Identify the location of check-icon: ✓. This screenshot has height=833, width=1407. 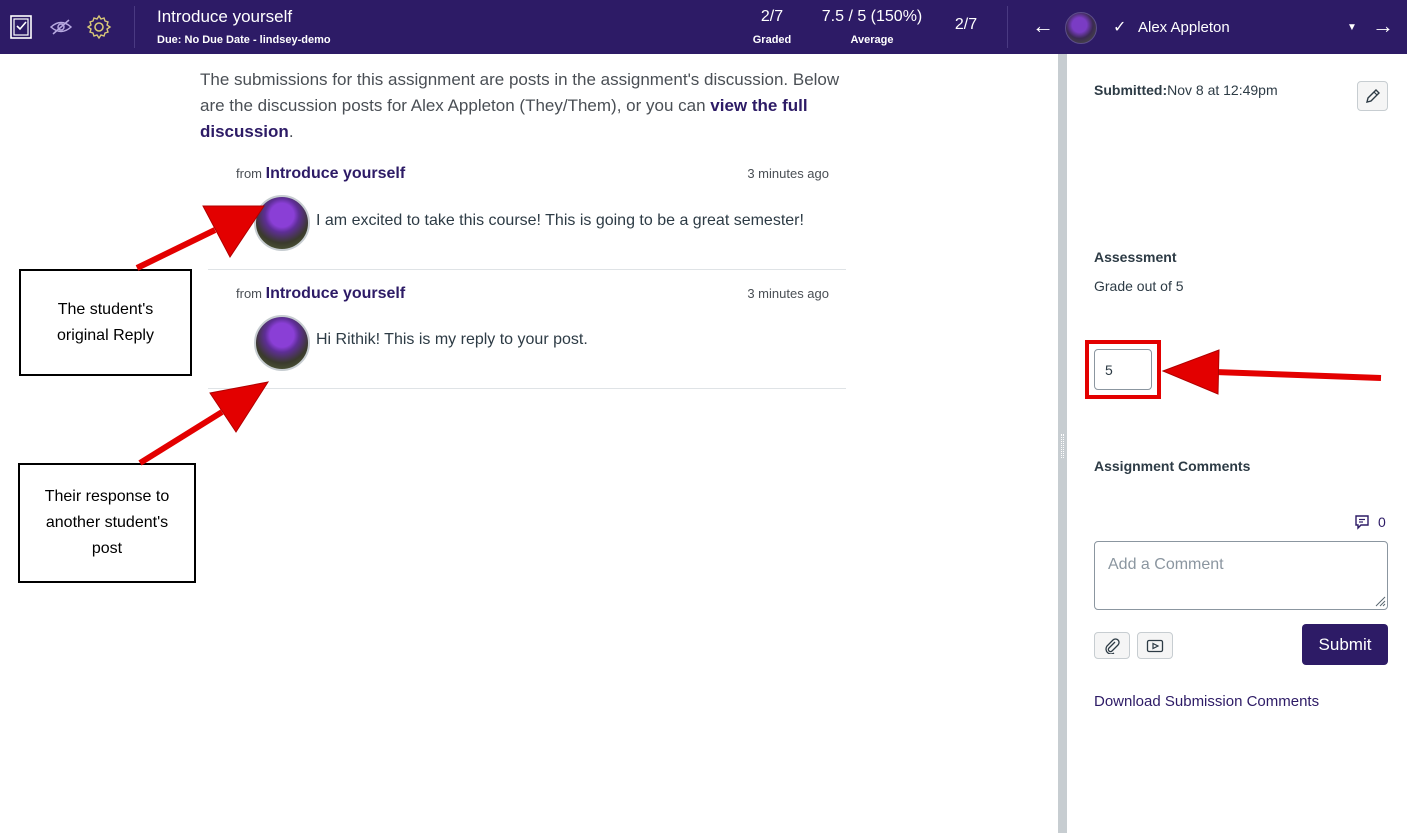
(1120, 27).